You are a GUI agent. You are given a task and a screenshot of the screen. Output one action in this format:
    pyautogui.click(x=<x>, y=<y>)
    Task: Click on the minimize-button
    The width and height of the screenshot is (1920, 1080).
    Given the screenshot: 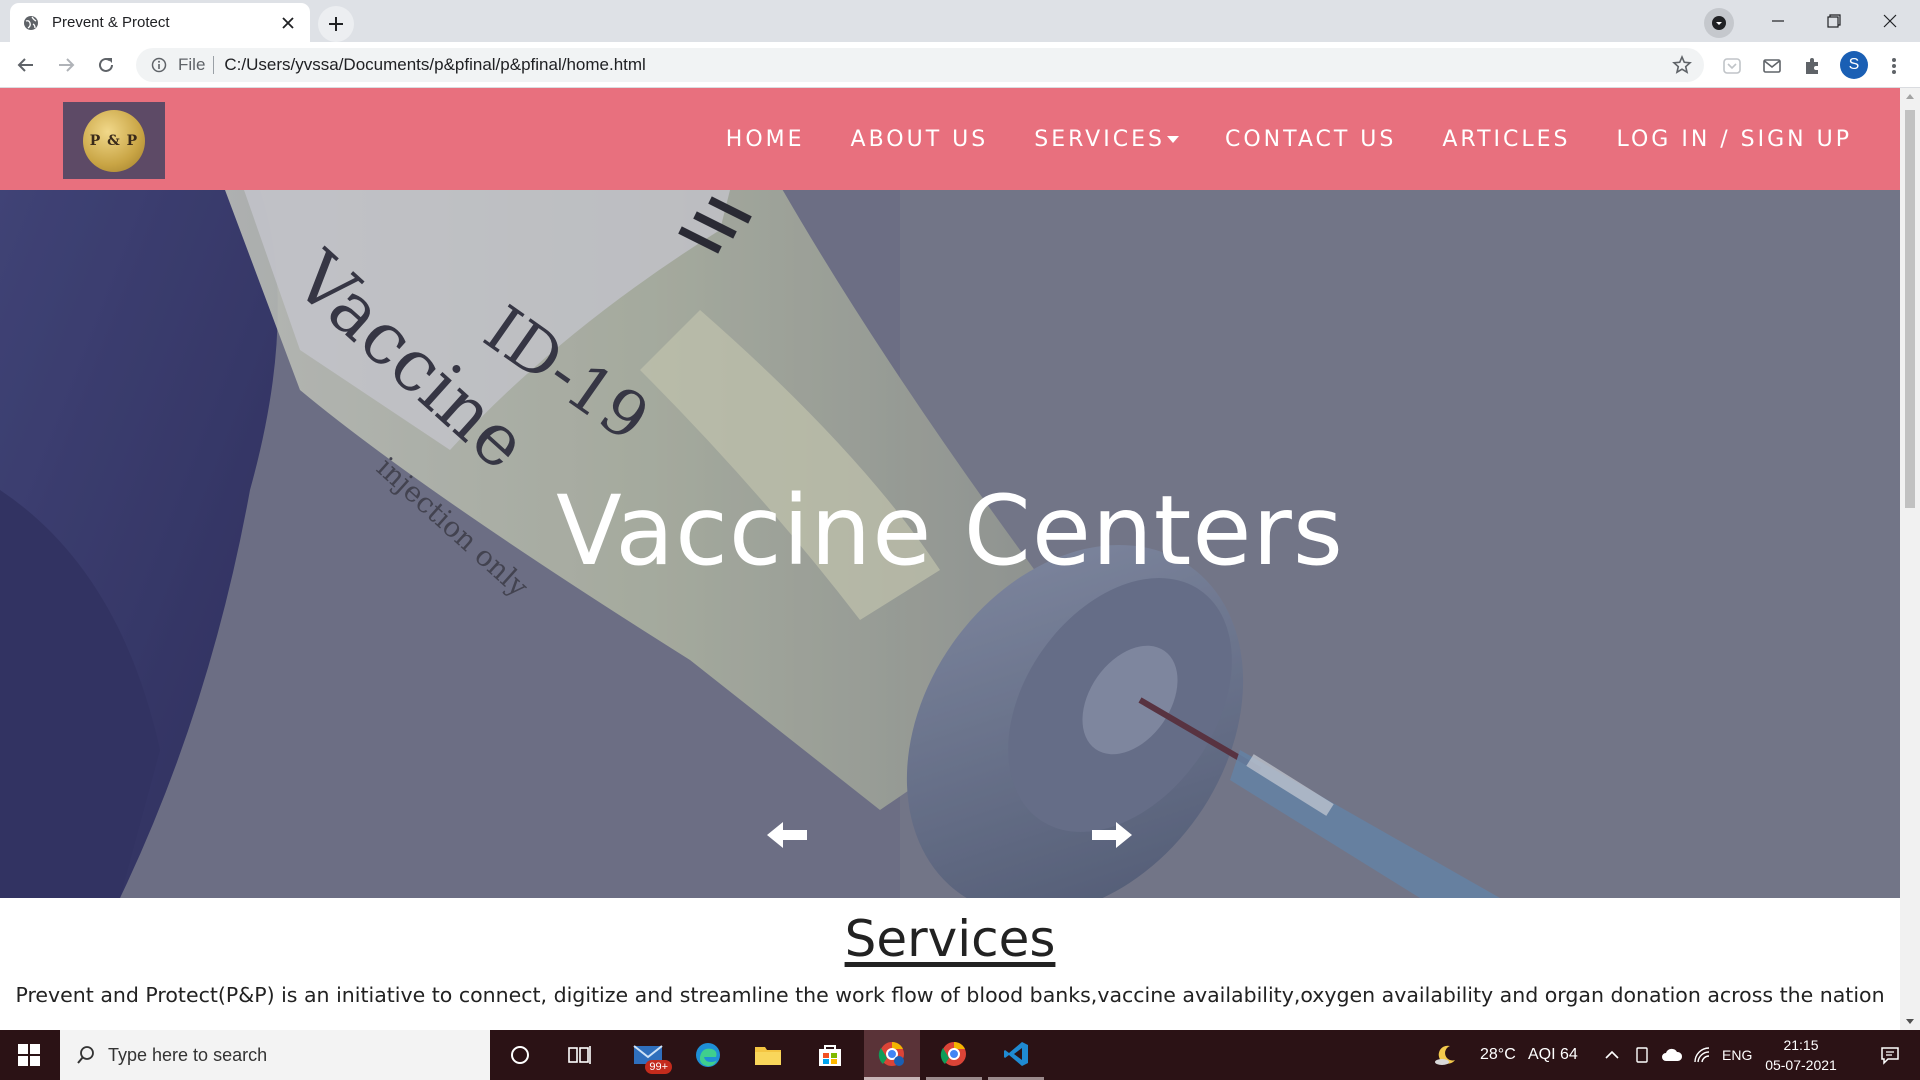 What is the action you would take?
    pyautogui.click(x=1778, y=21)
    